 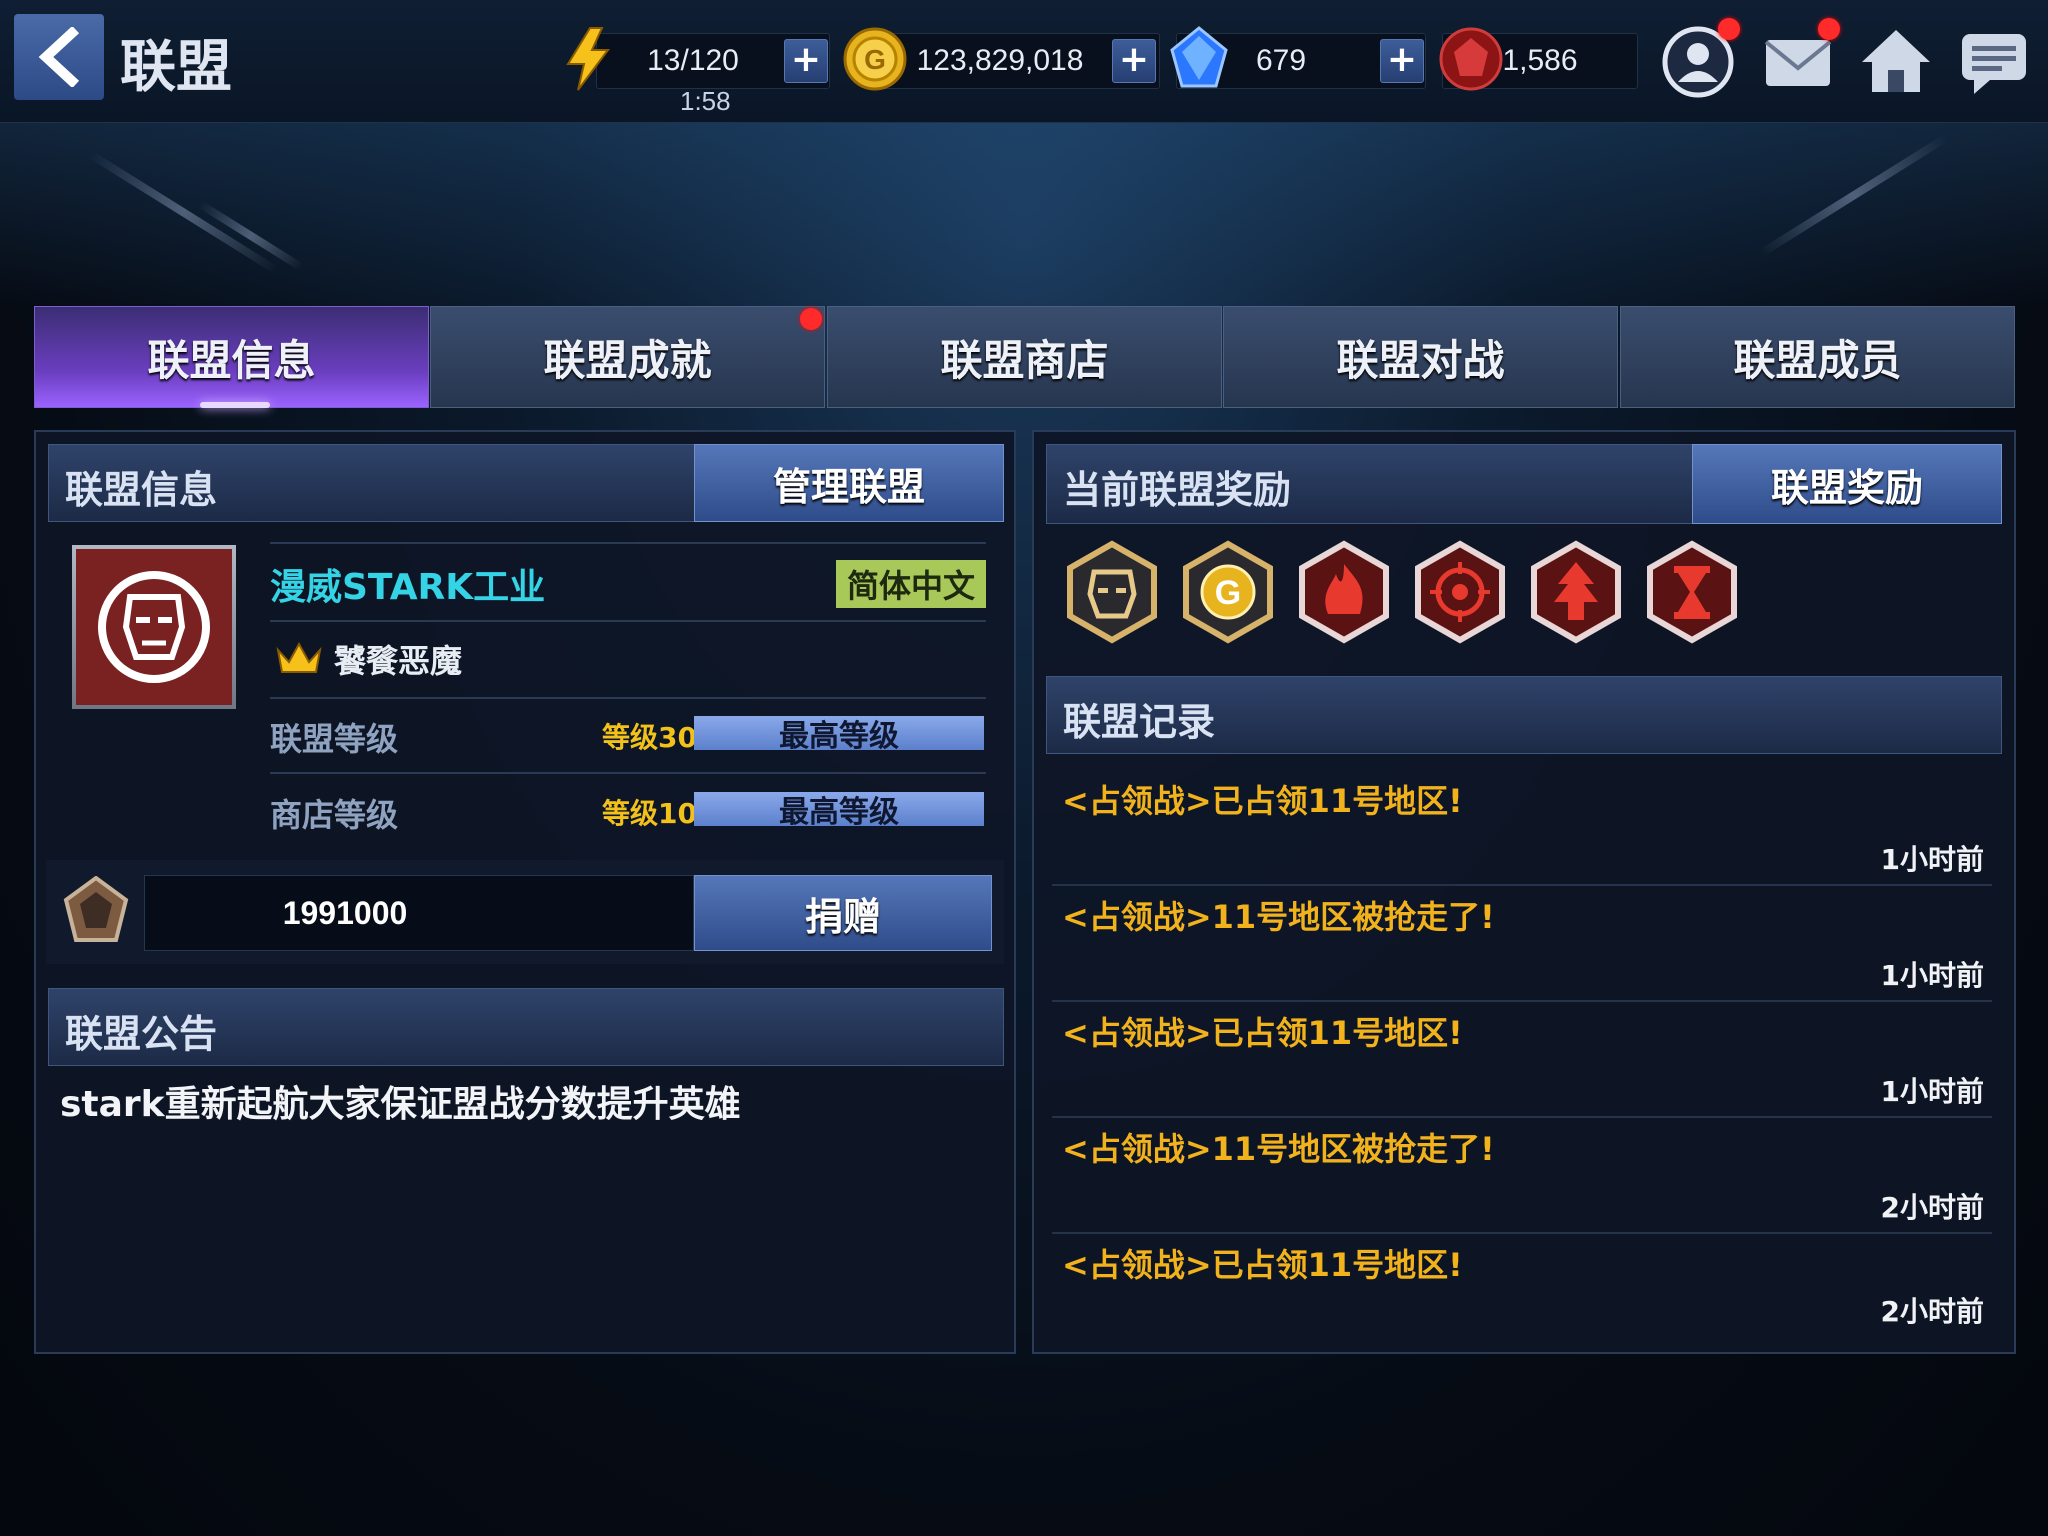 What do you see at coordinates (588, 59) in the screenshot?
I see `lightning-icon` at bounding box center [588, 59].